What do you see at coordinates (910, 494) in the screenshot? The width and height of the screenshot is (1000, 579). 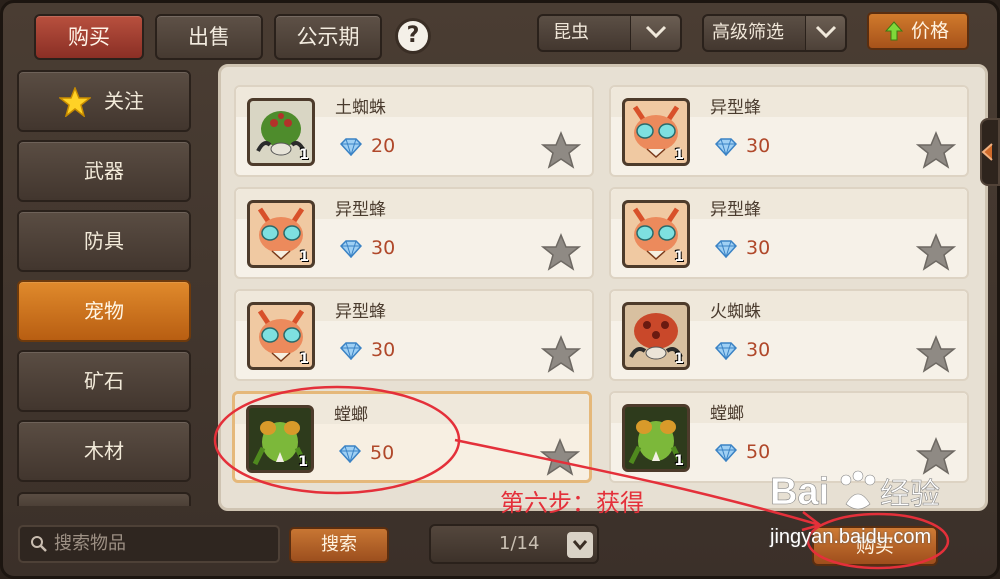 I see `svg-text: 经验` at bounding box center [910, 494].